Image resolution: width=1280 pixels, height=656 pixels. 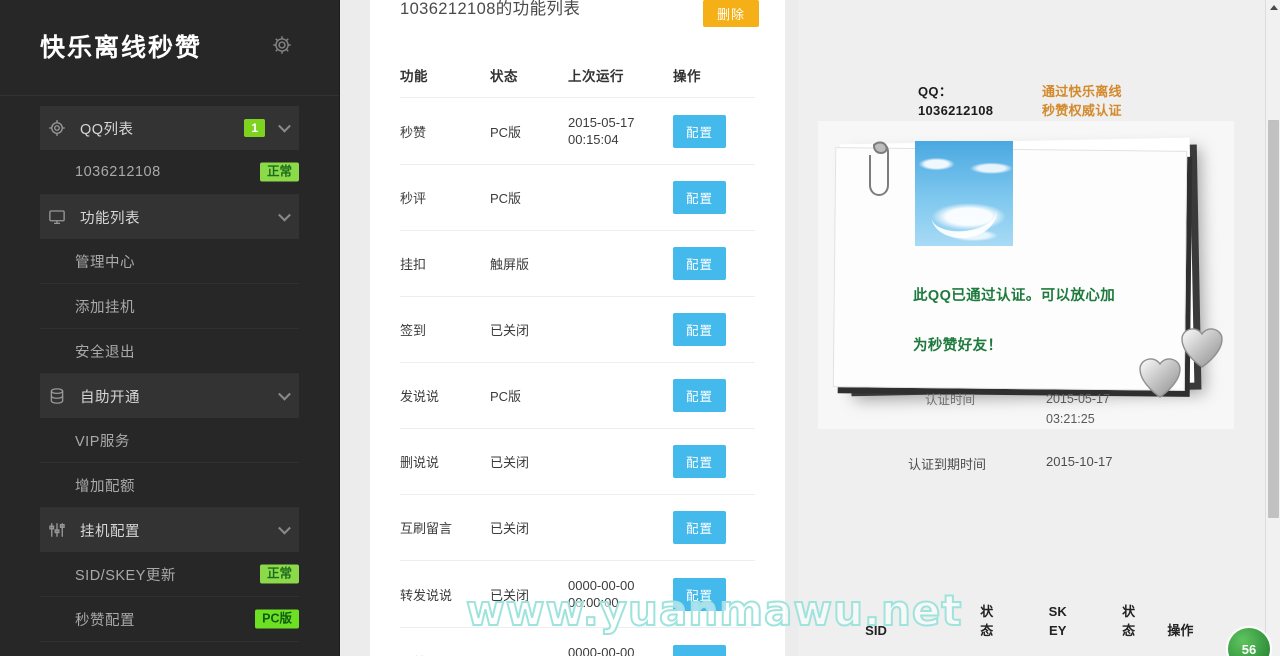 What do you see at coordinates (121, 47) in the screenshot?
I see `brand-title: 快乐离线秒赞` at bounding box center [121, 47].